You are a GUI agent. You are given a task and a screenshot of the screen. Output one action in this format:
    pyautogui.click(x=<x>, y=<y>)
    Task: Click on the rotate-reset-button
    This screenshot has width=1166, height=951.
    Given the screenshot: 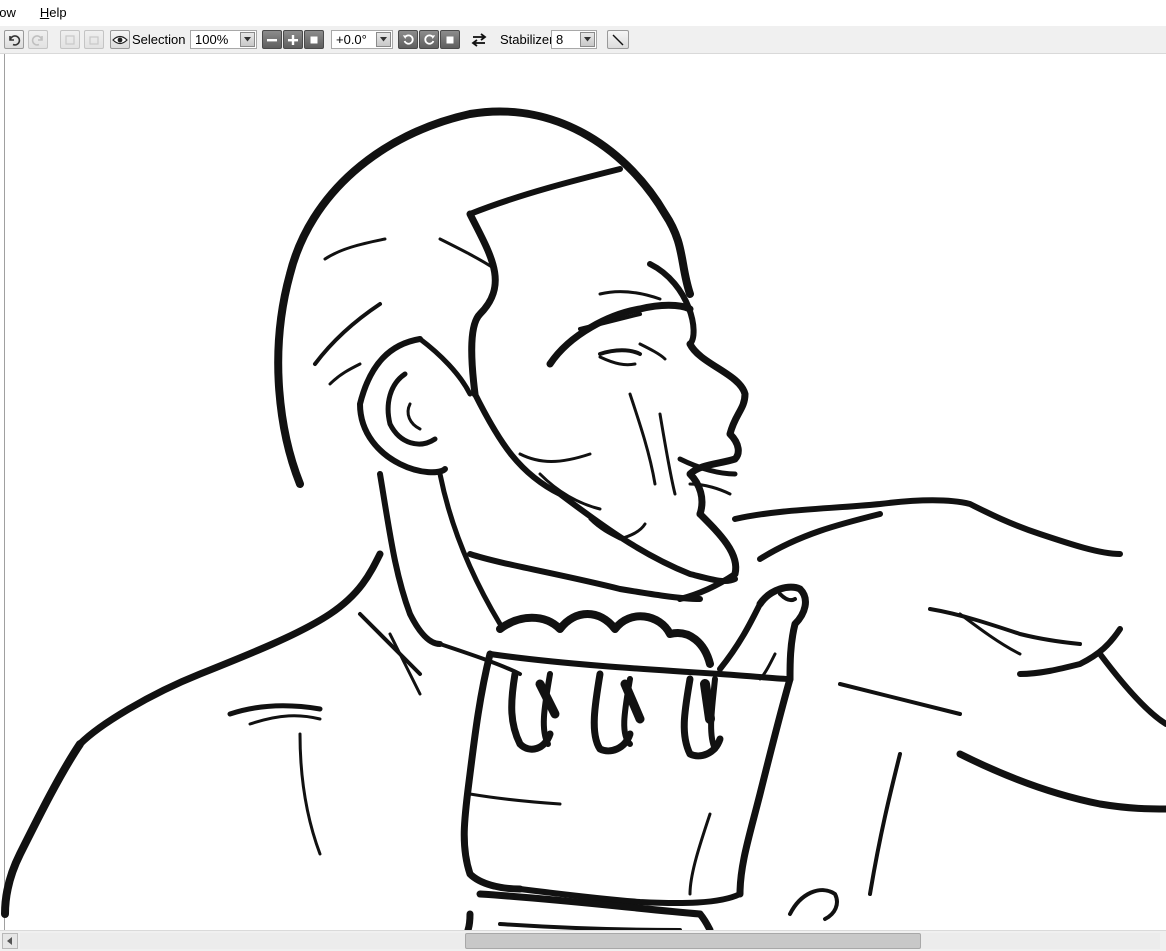 What is the action you would take?
    pyautogui.click(x=450, y=39)
    